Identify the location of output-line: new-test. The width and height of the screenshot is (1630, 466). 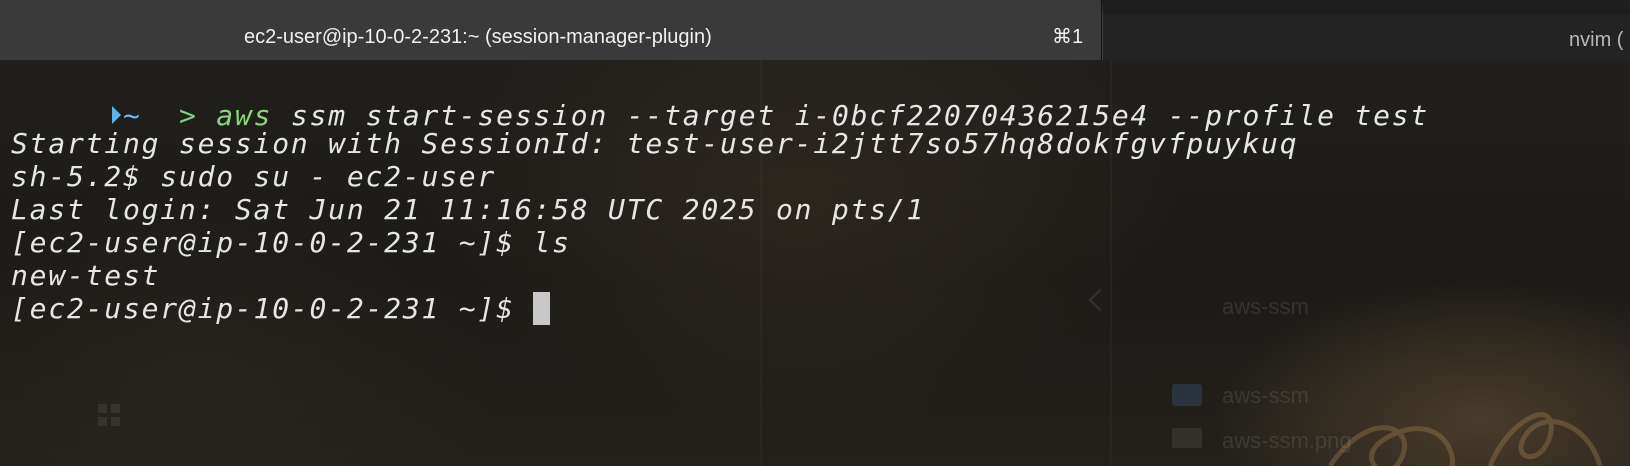
(86, 275).